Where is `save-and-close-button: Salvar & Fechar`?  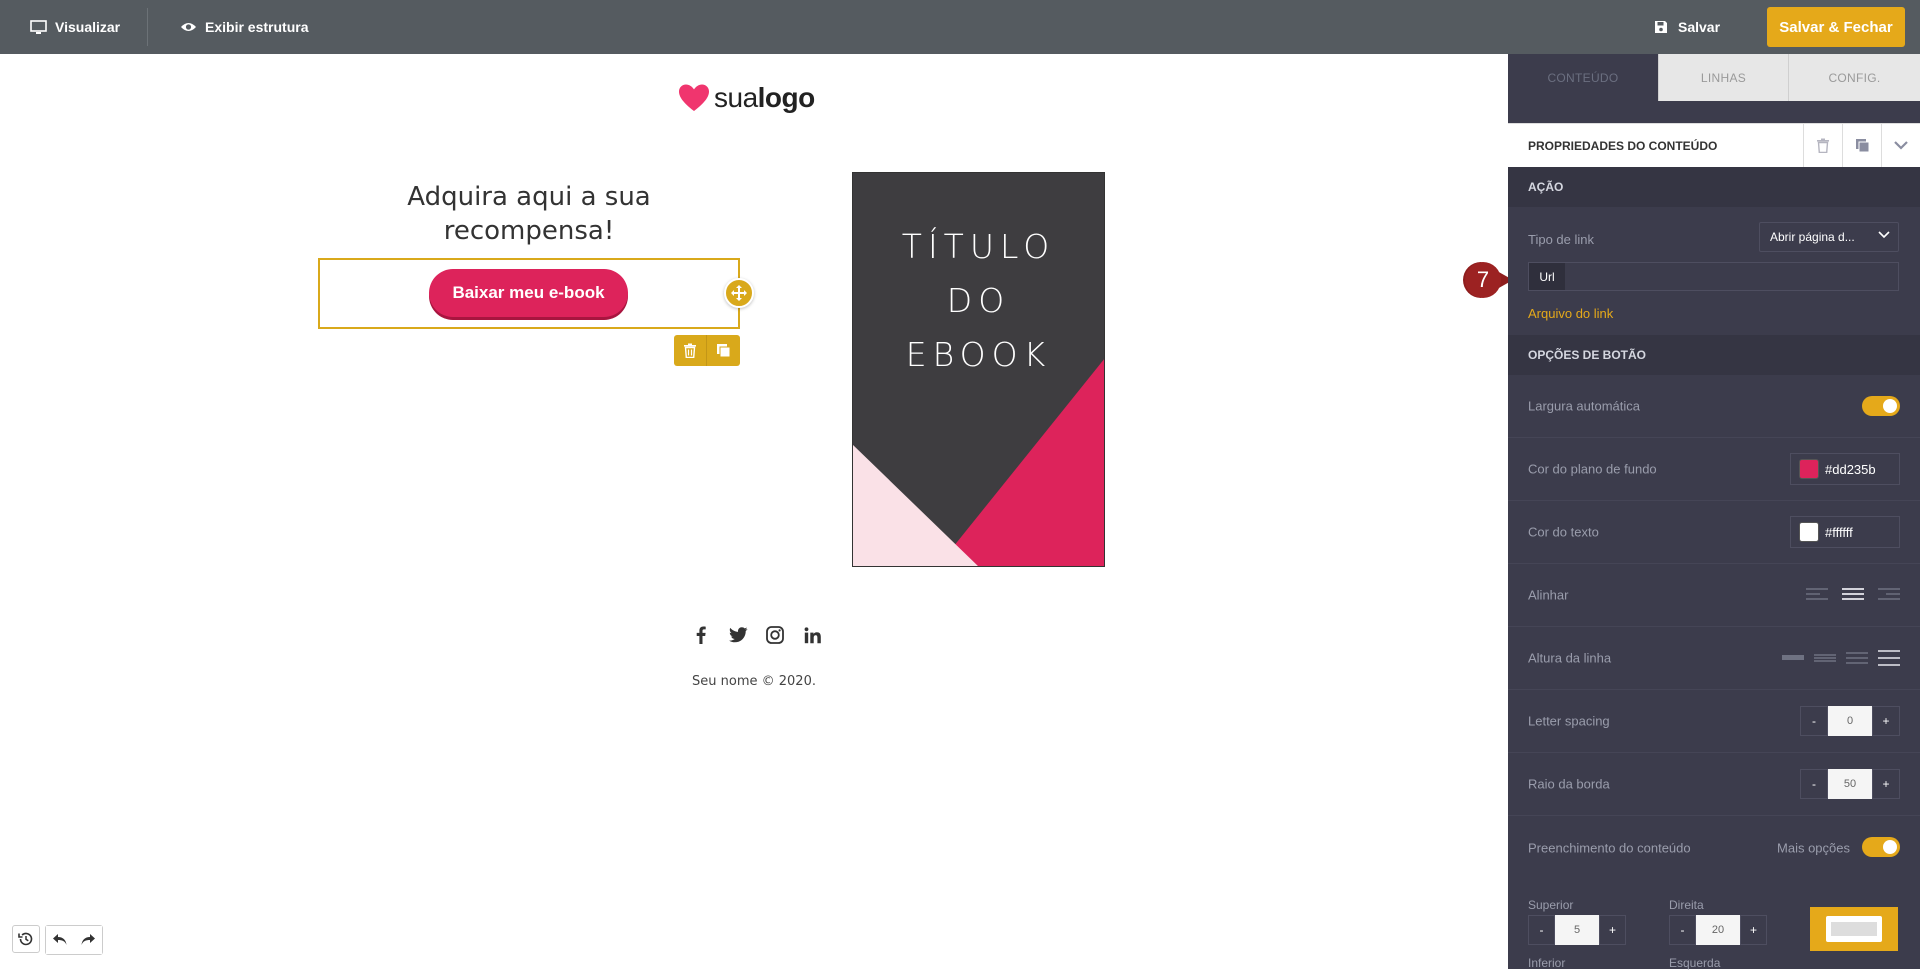 save-and-close-button: Salvar & Fechar is located at coordinates (1836, 27).